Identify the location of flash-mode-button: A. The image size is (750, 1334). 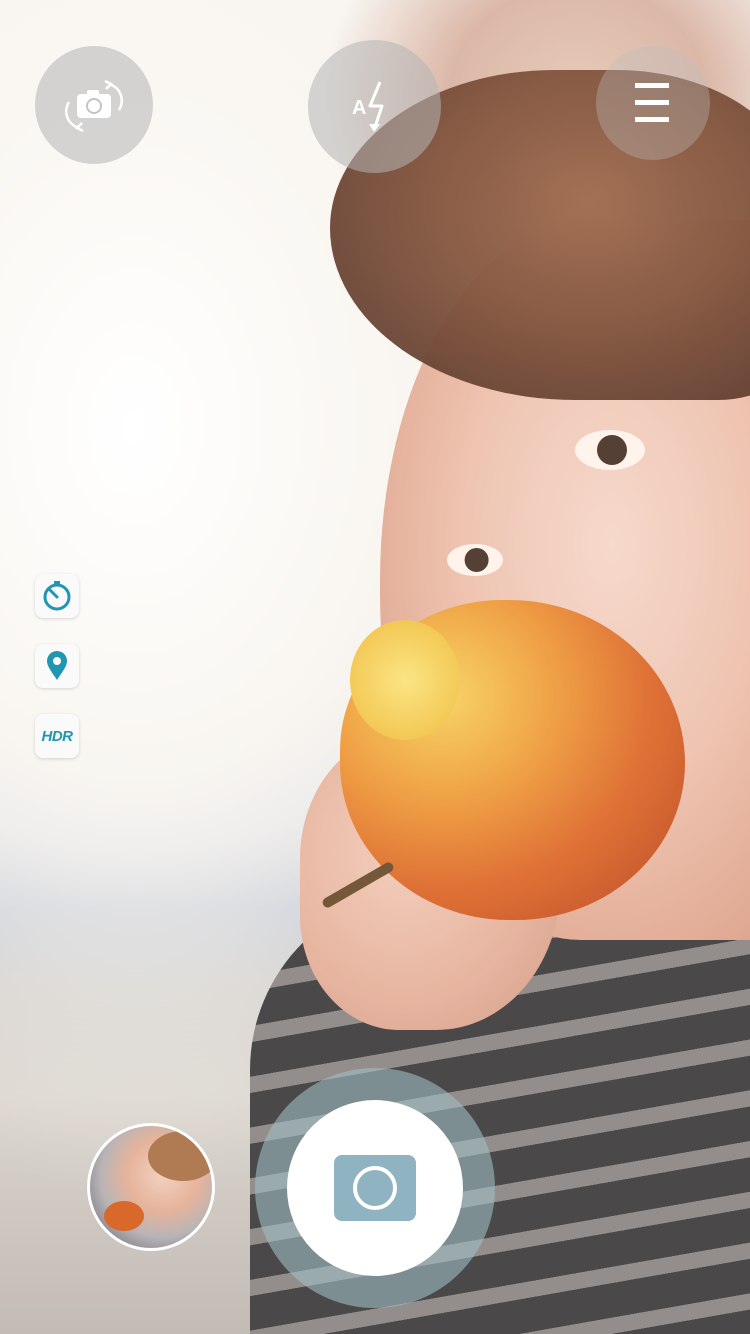
(374, 106).